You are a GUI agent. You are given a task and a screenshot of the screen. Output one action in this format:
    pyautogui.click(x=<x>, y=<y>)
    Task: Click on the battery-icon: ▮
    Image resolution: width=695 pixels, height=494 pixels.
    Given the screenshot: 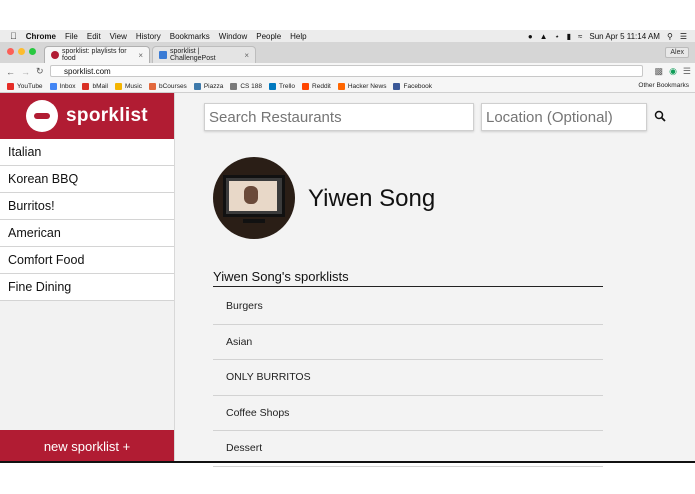 What is the action you would take?
    pyautogui.click(x=569, y=36)
    